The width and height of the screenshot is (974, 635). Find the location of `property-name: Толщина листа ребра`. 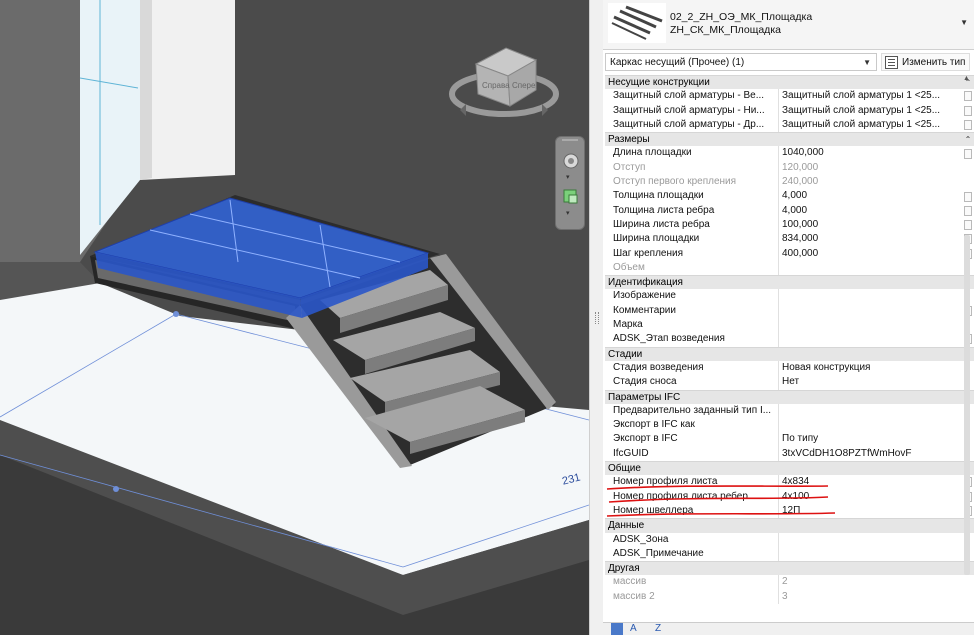

property-name: Толщина листа ребра is located at coordinates (692, 210).